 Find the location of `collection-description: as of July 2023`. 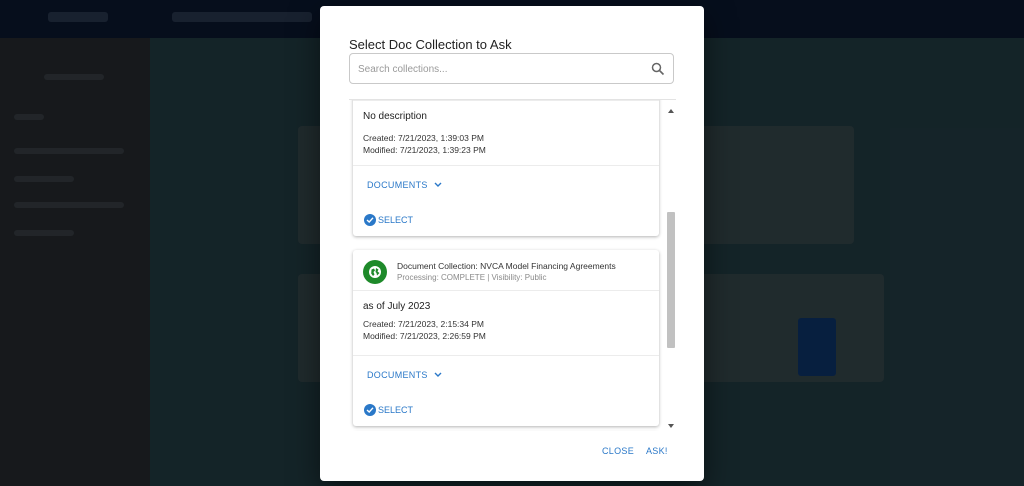

collection-description: as of July 2023 is located at coordinates (397, 306).